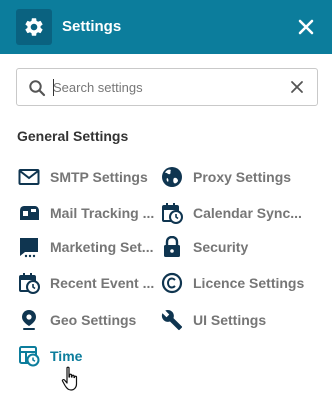  What do you see at coordinates (166, 27) in the screenshot?
I see `settings-header: Settings` at bounding box center [166, 27].